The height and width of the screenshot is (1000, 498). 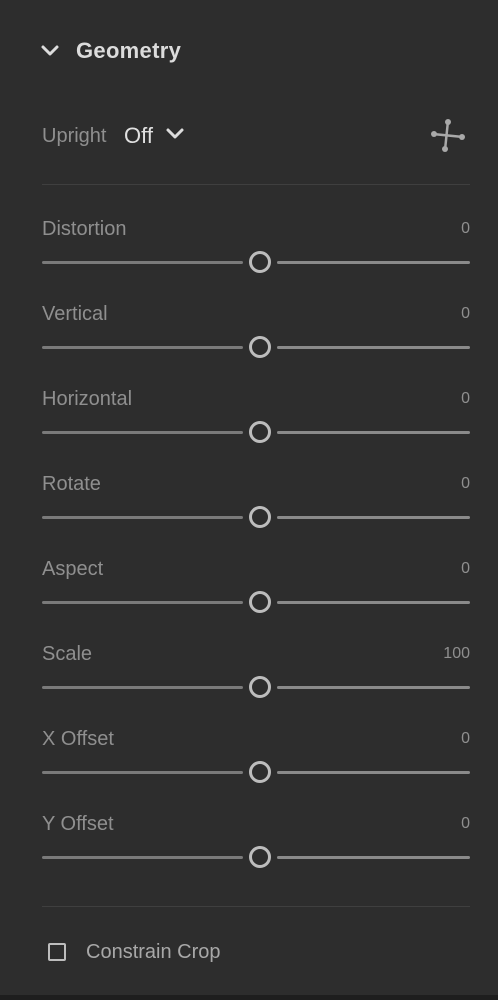 What do you see at coordinates (71, 484) in the screenshot?
I see `slider-label: Rotate` at bounding box center [71, 484].